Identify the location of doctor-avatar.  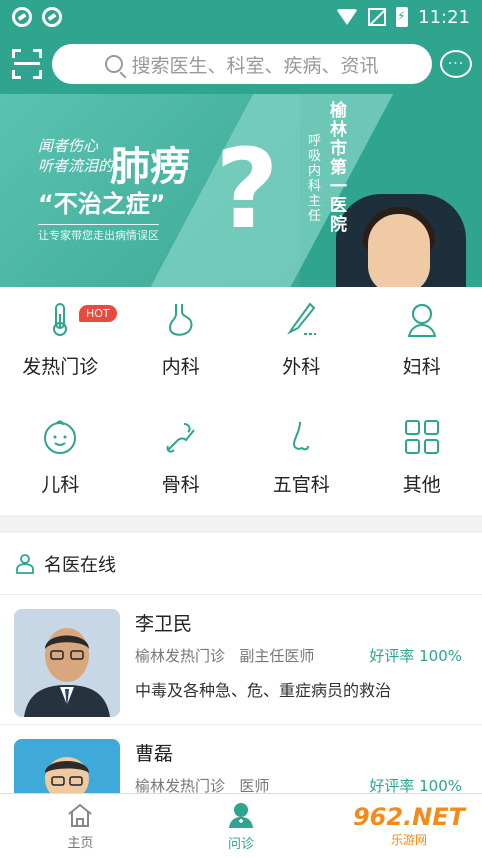
(67, 663).